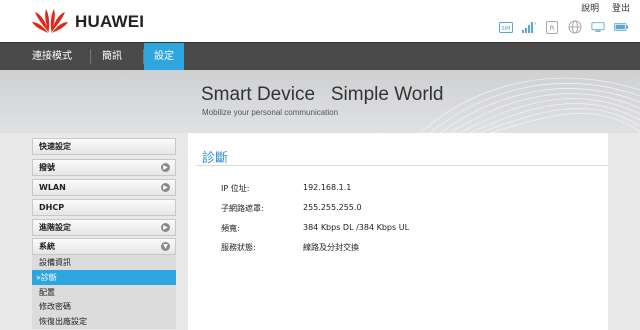 The height and width of the screenshot is (330, 640). Describe the element at coordinates (238, 247) in the screenshot. I see `service-status-label: 服務狀態:` at that location.